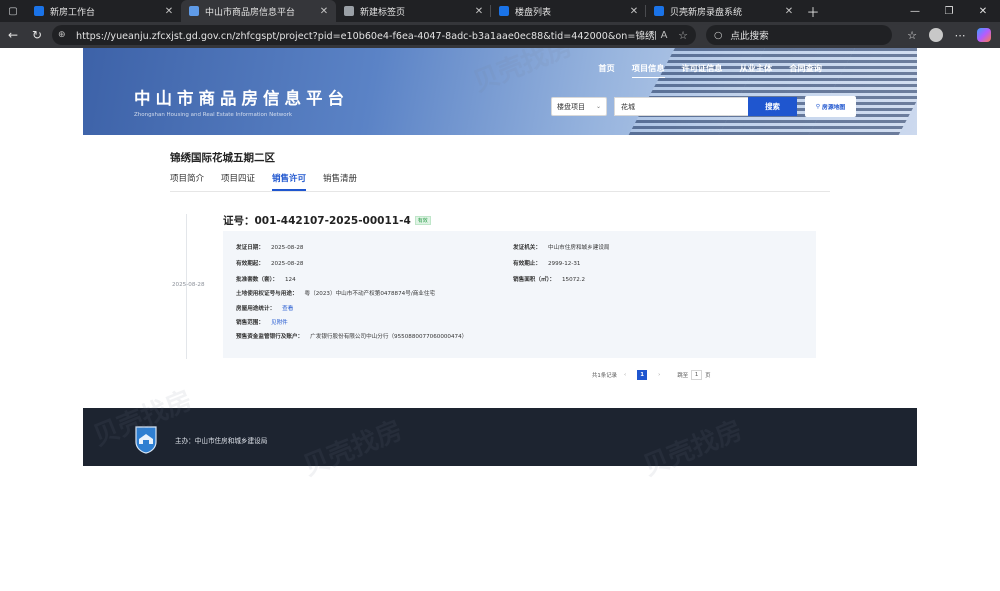  I want to click on toolbar-right: ☆ ⋯, so click(948, 35).